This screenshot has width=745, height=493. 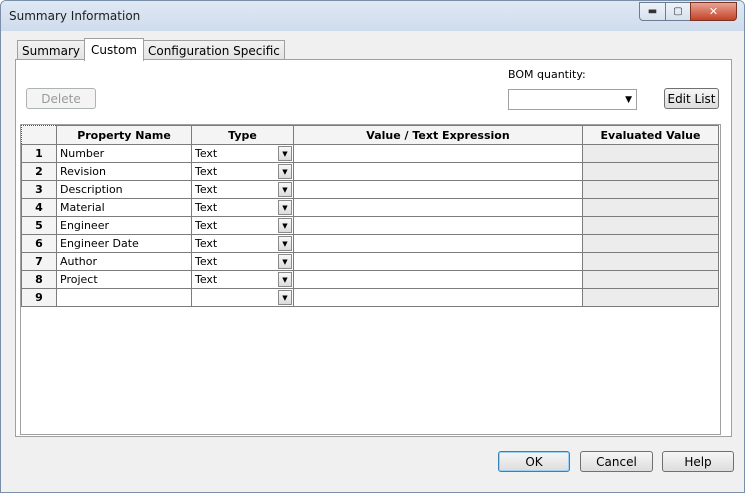 What do you see at coordinates (242, 297) in the screenshot?
I see `type-cell: ▼` at bounding box center [242, 297].